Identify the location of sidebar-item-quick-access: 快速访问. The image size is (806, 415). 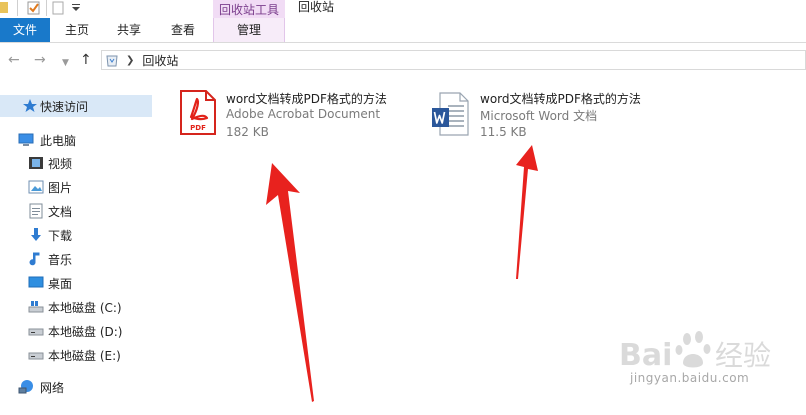
(76, 106).